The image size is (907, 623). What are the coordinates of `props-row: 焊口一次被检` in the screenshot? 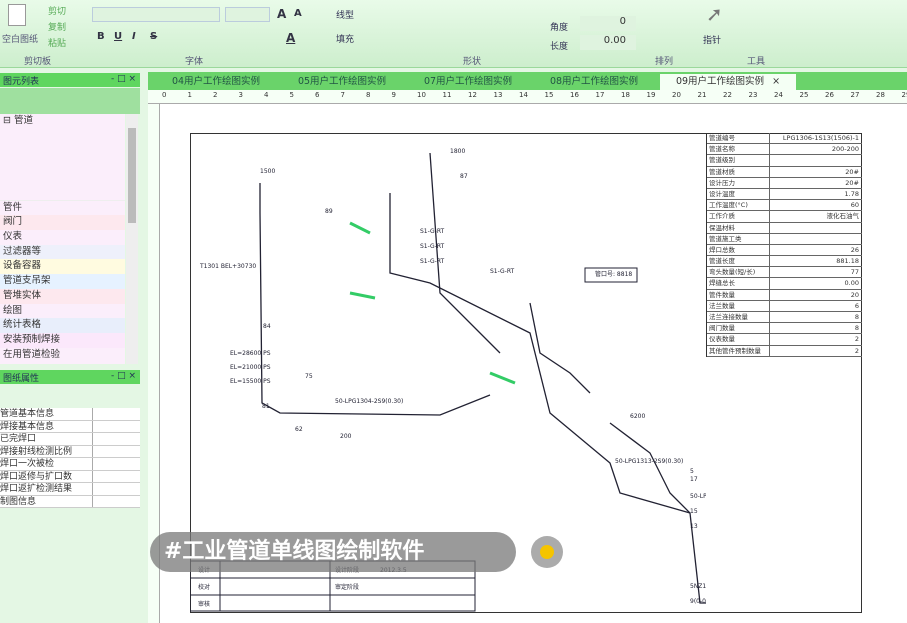 It's located at (70, 464).